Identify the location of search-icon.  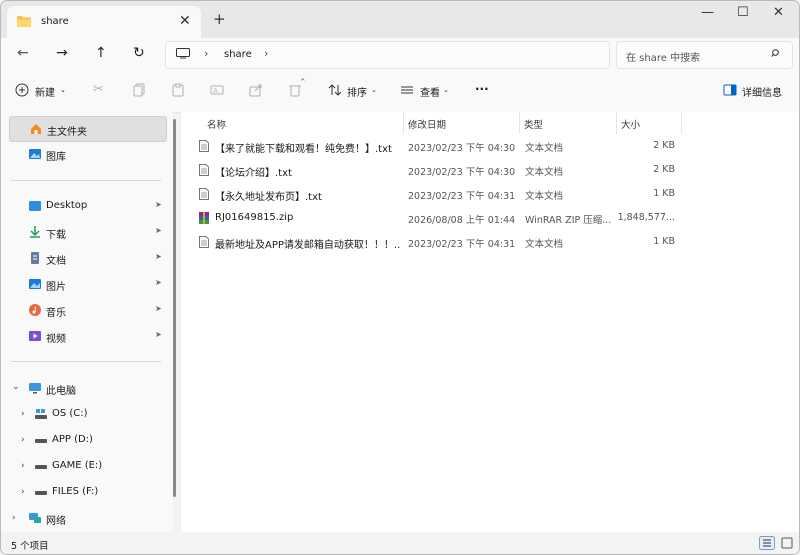
(775, 53).